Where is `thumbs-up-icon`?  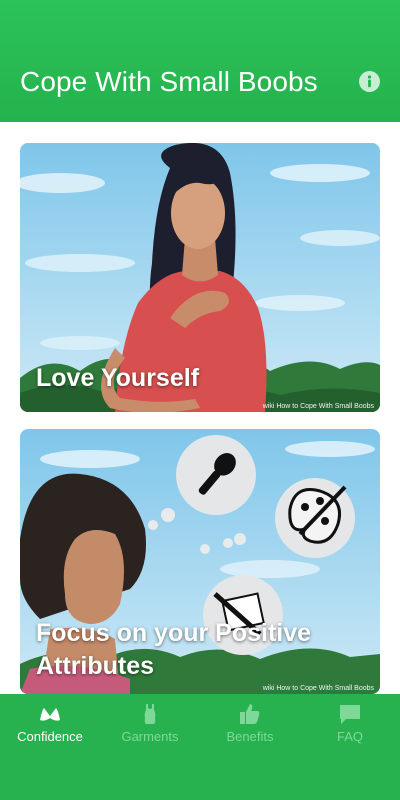 thumbs-up-icon is located at coordinates (250, 714).